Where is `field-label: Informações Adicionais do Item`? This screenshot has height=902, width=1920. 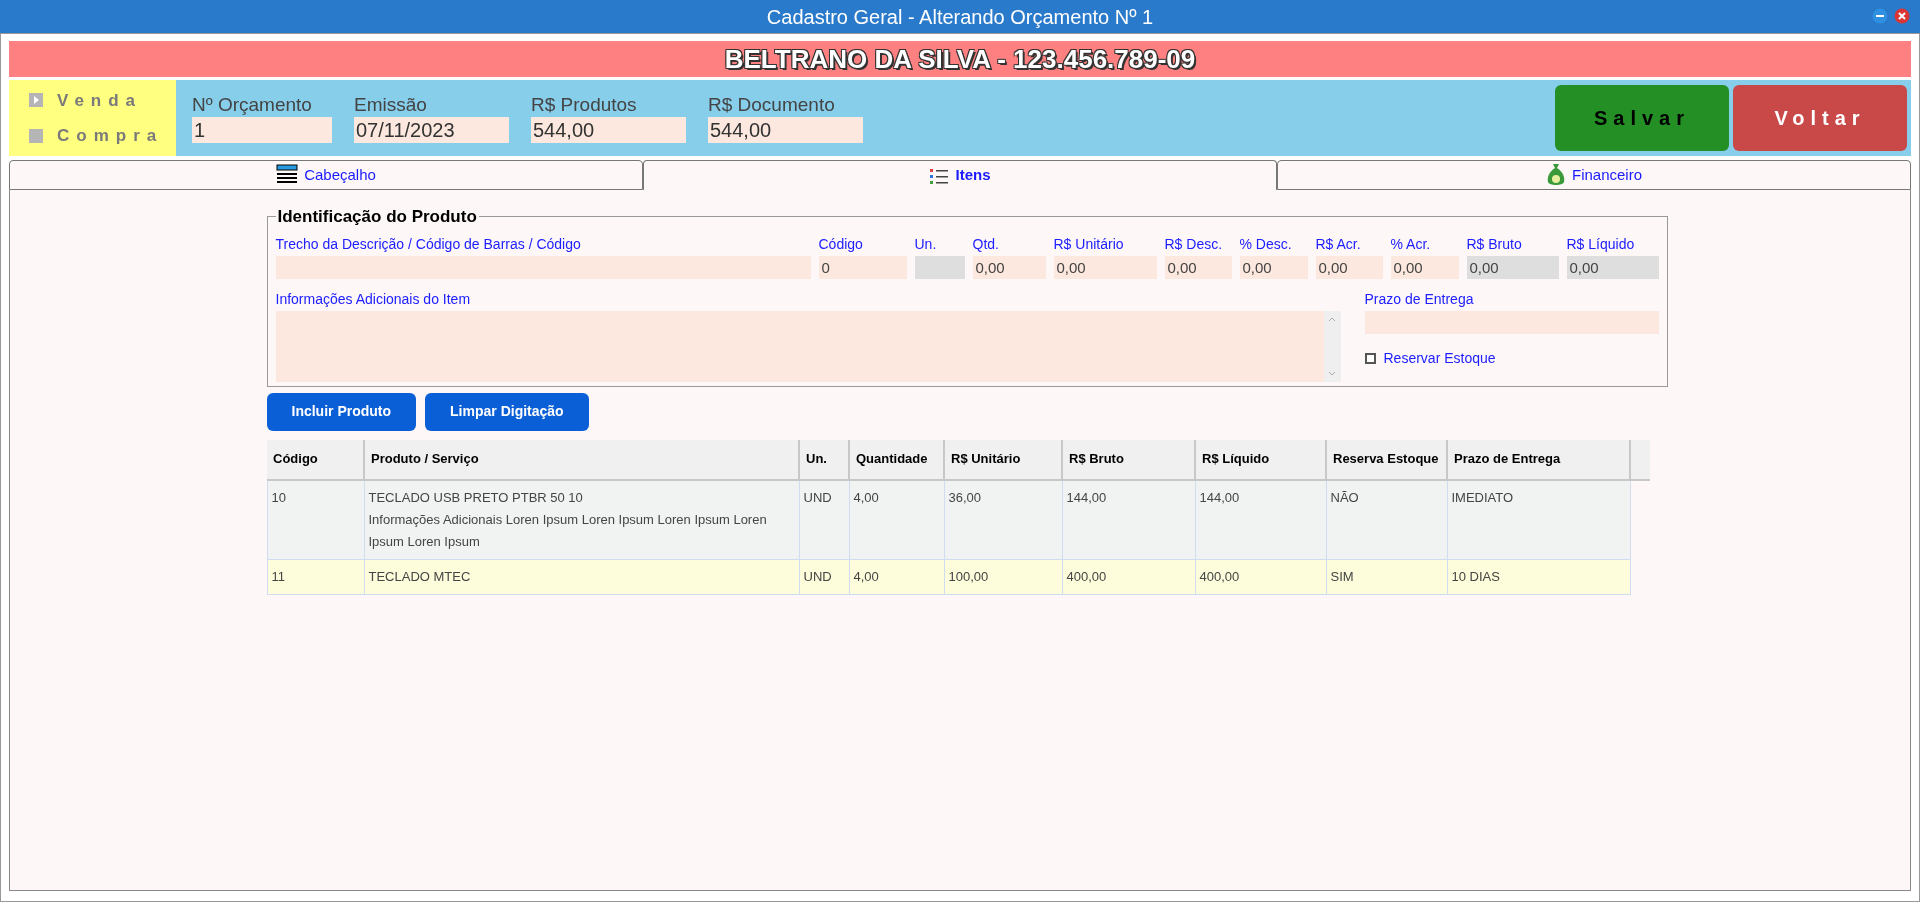 field-label: Informações Adicionais do Item is located at coordinates (373, 299).